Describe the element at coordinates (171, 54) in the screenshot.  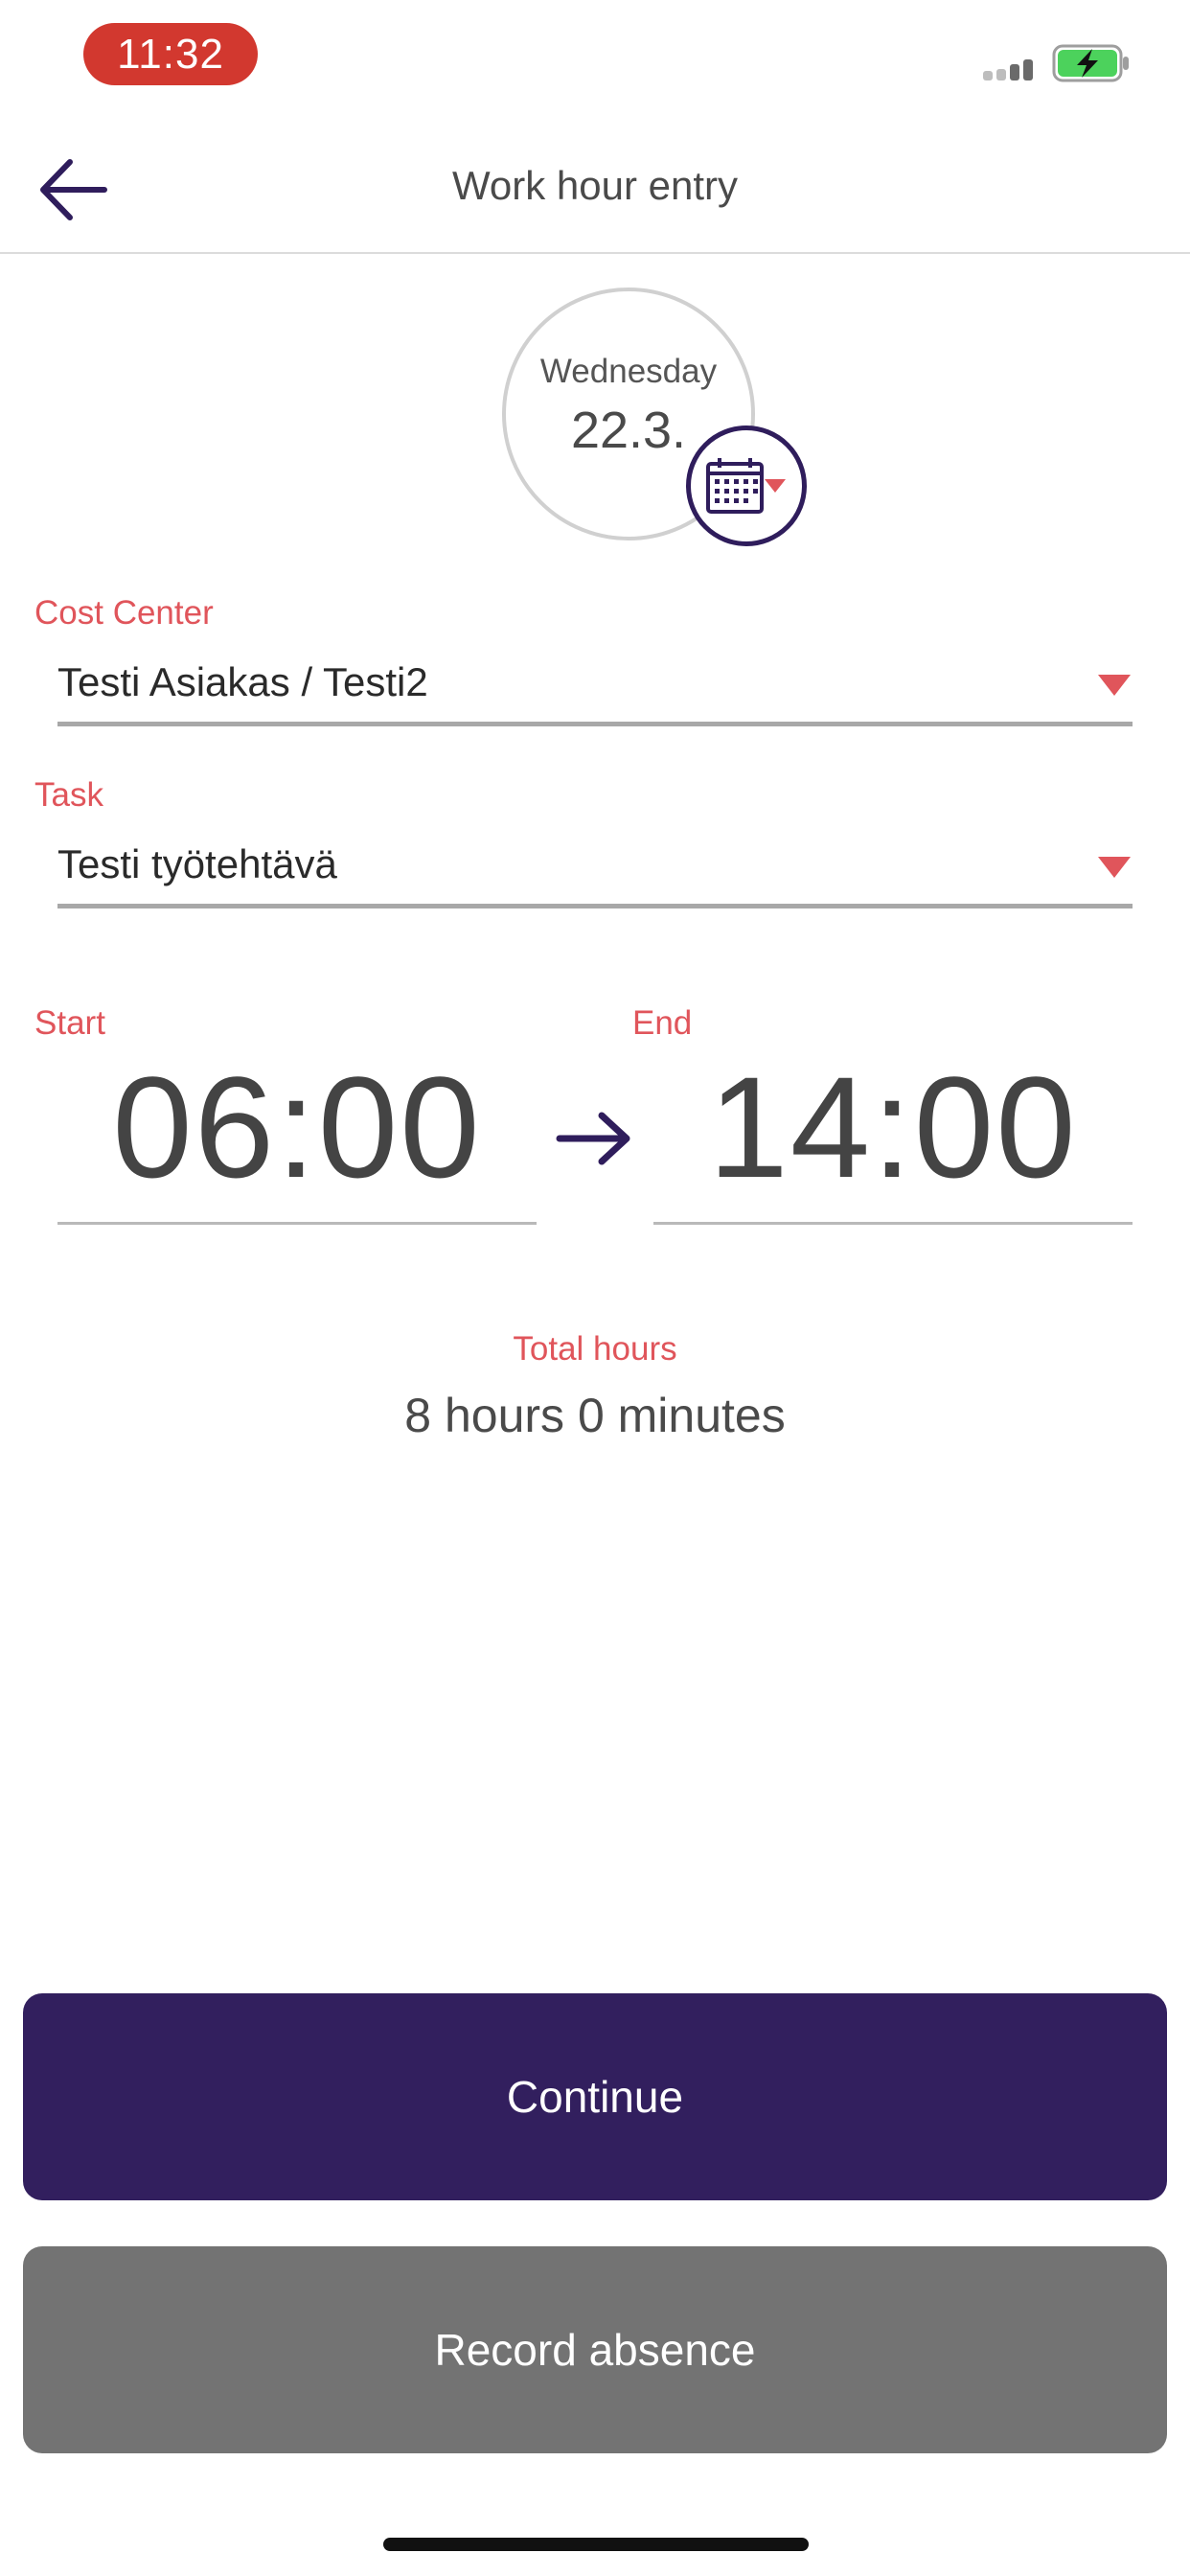
I see `status-time: 11:32` at that location.